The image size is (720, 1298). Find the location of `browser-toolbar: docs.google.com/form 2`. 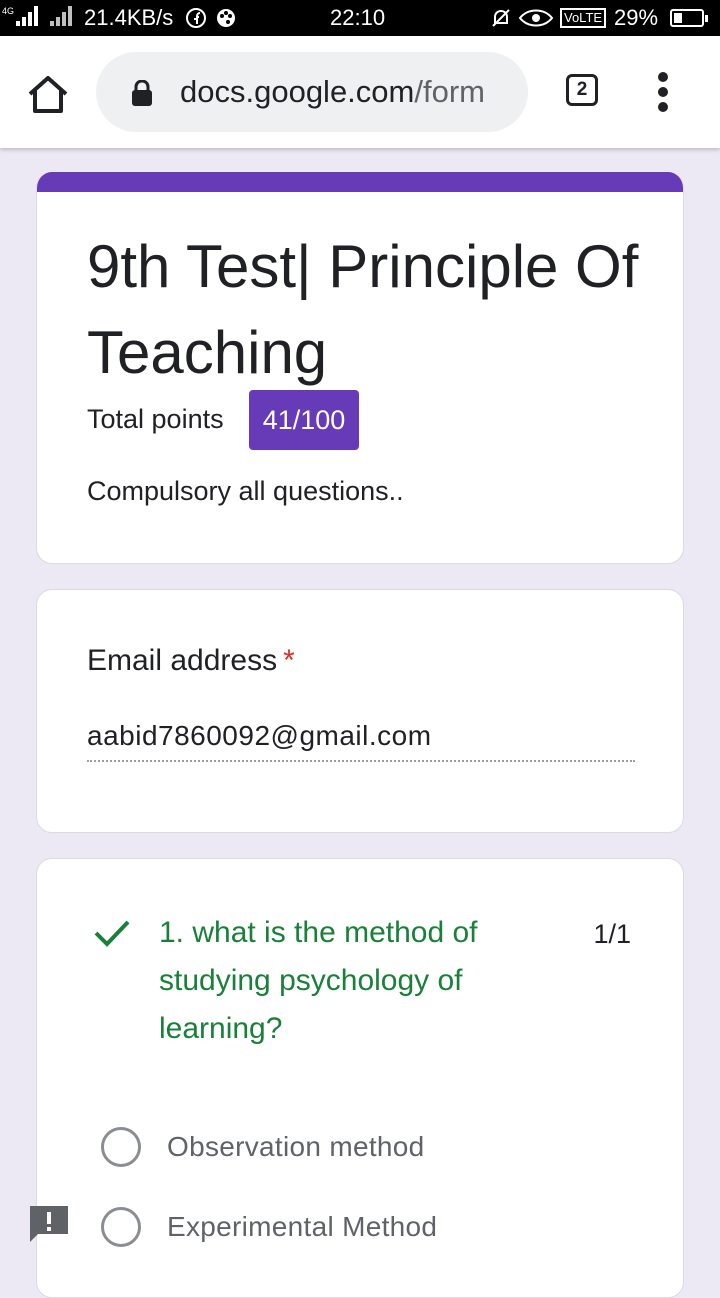

browser-toolbar: docs.google.com/form 2 is located at coordinates (360, 92).